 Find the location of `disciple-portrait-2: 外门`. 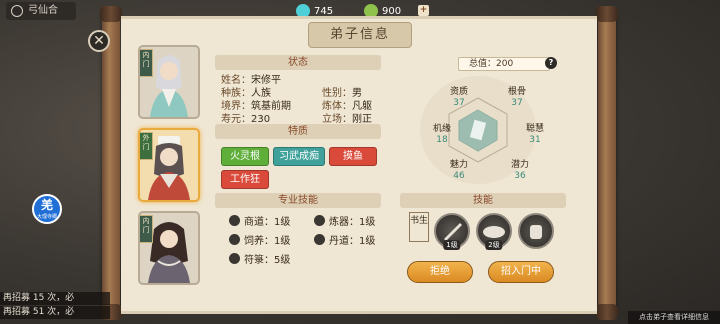

disciple-portrait-2: 外门 is located at coordinates (169, 165).